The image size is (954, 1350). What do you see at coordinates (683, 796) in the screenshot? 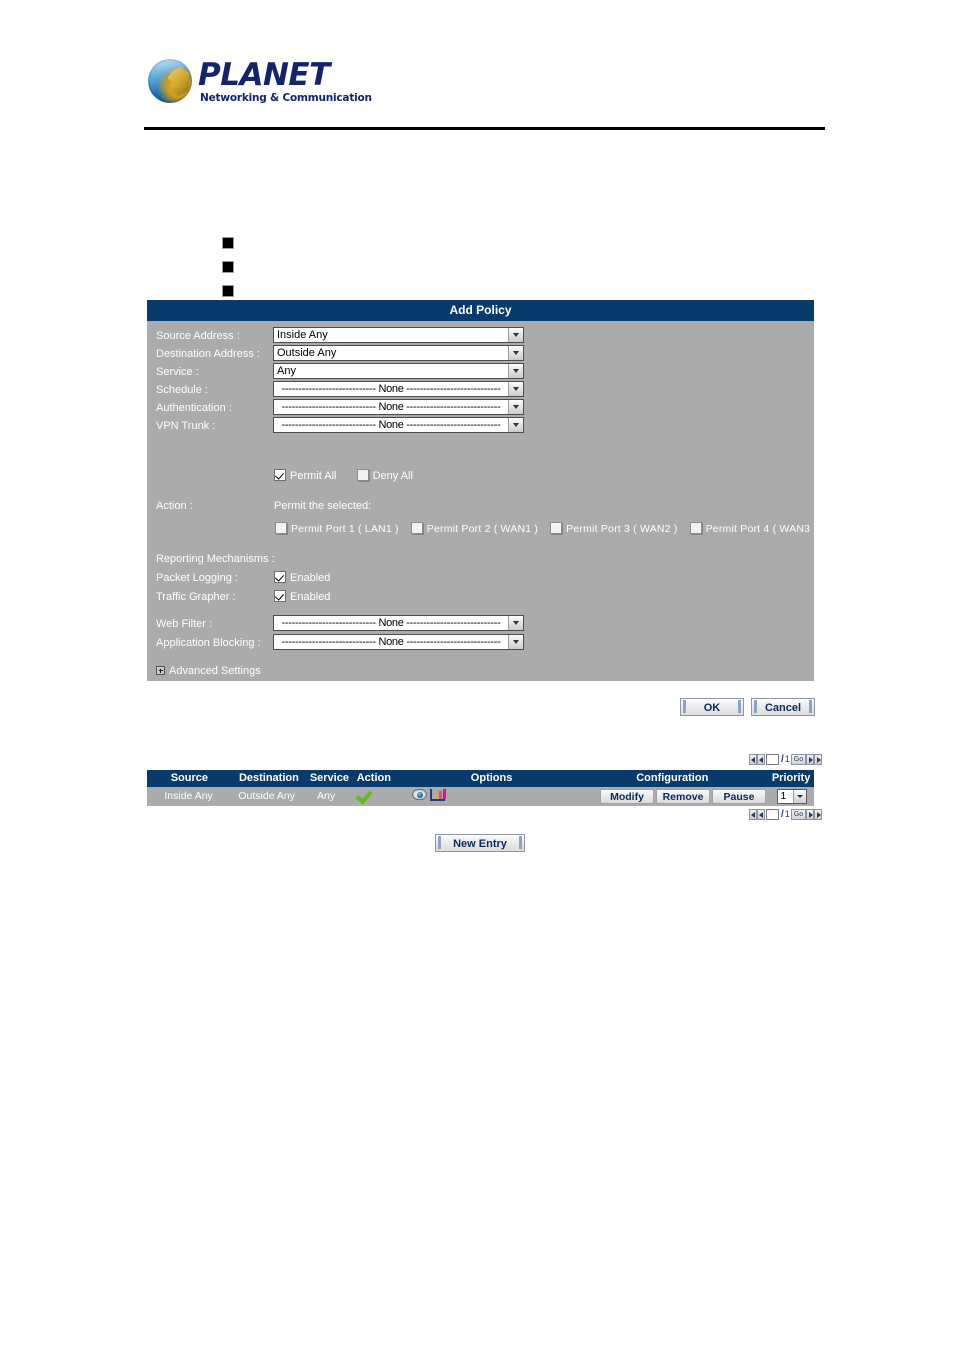
I see `remove-button: Remove` at bounding box center [683, 796].